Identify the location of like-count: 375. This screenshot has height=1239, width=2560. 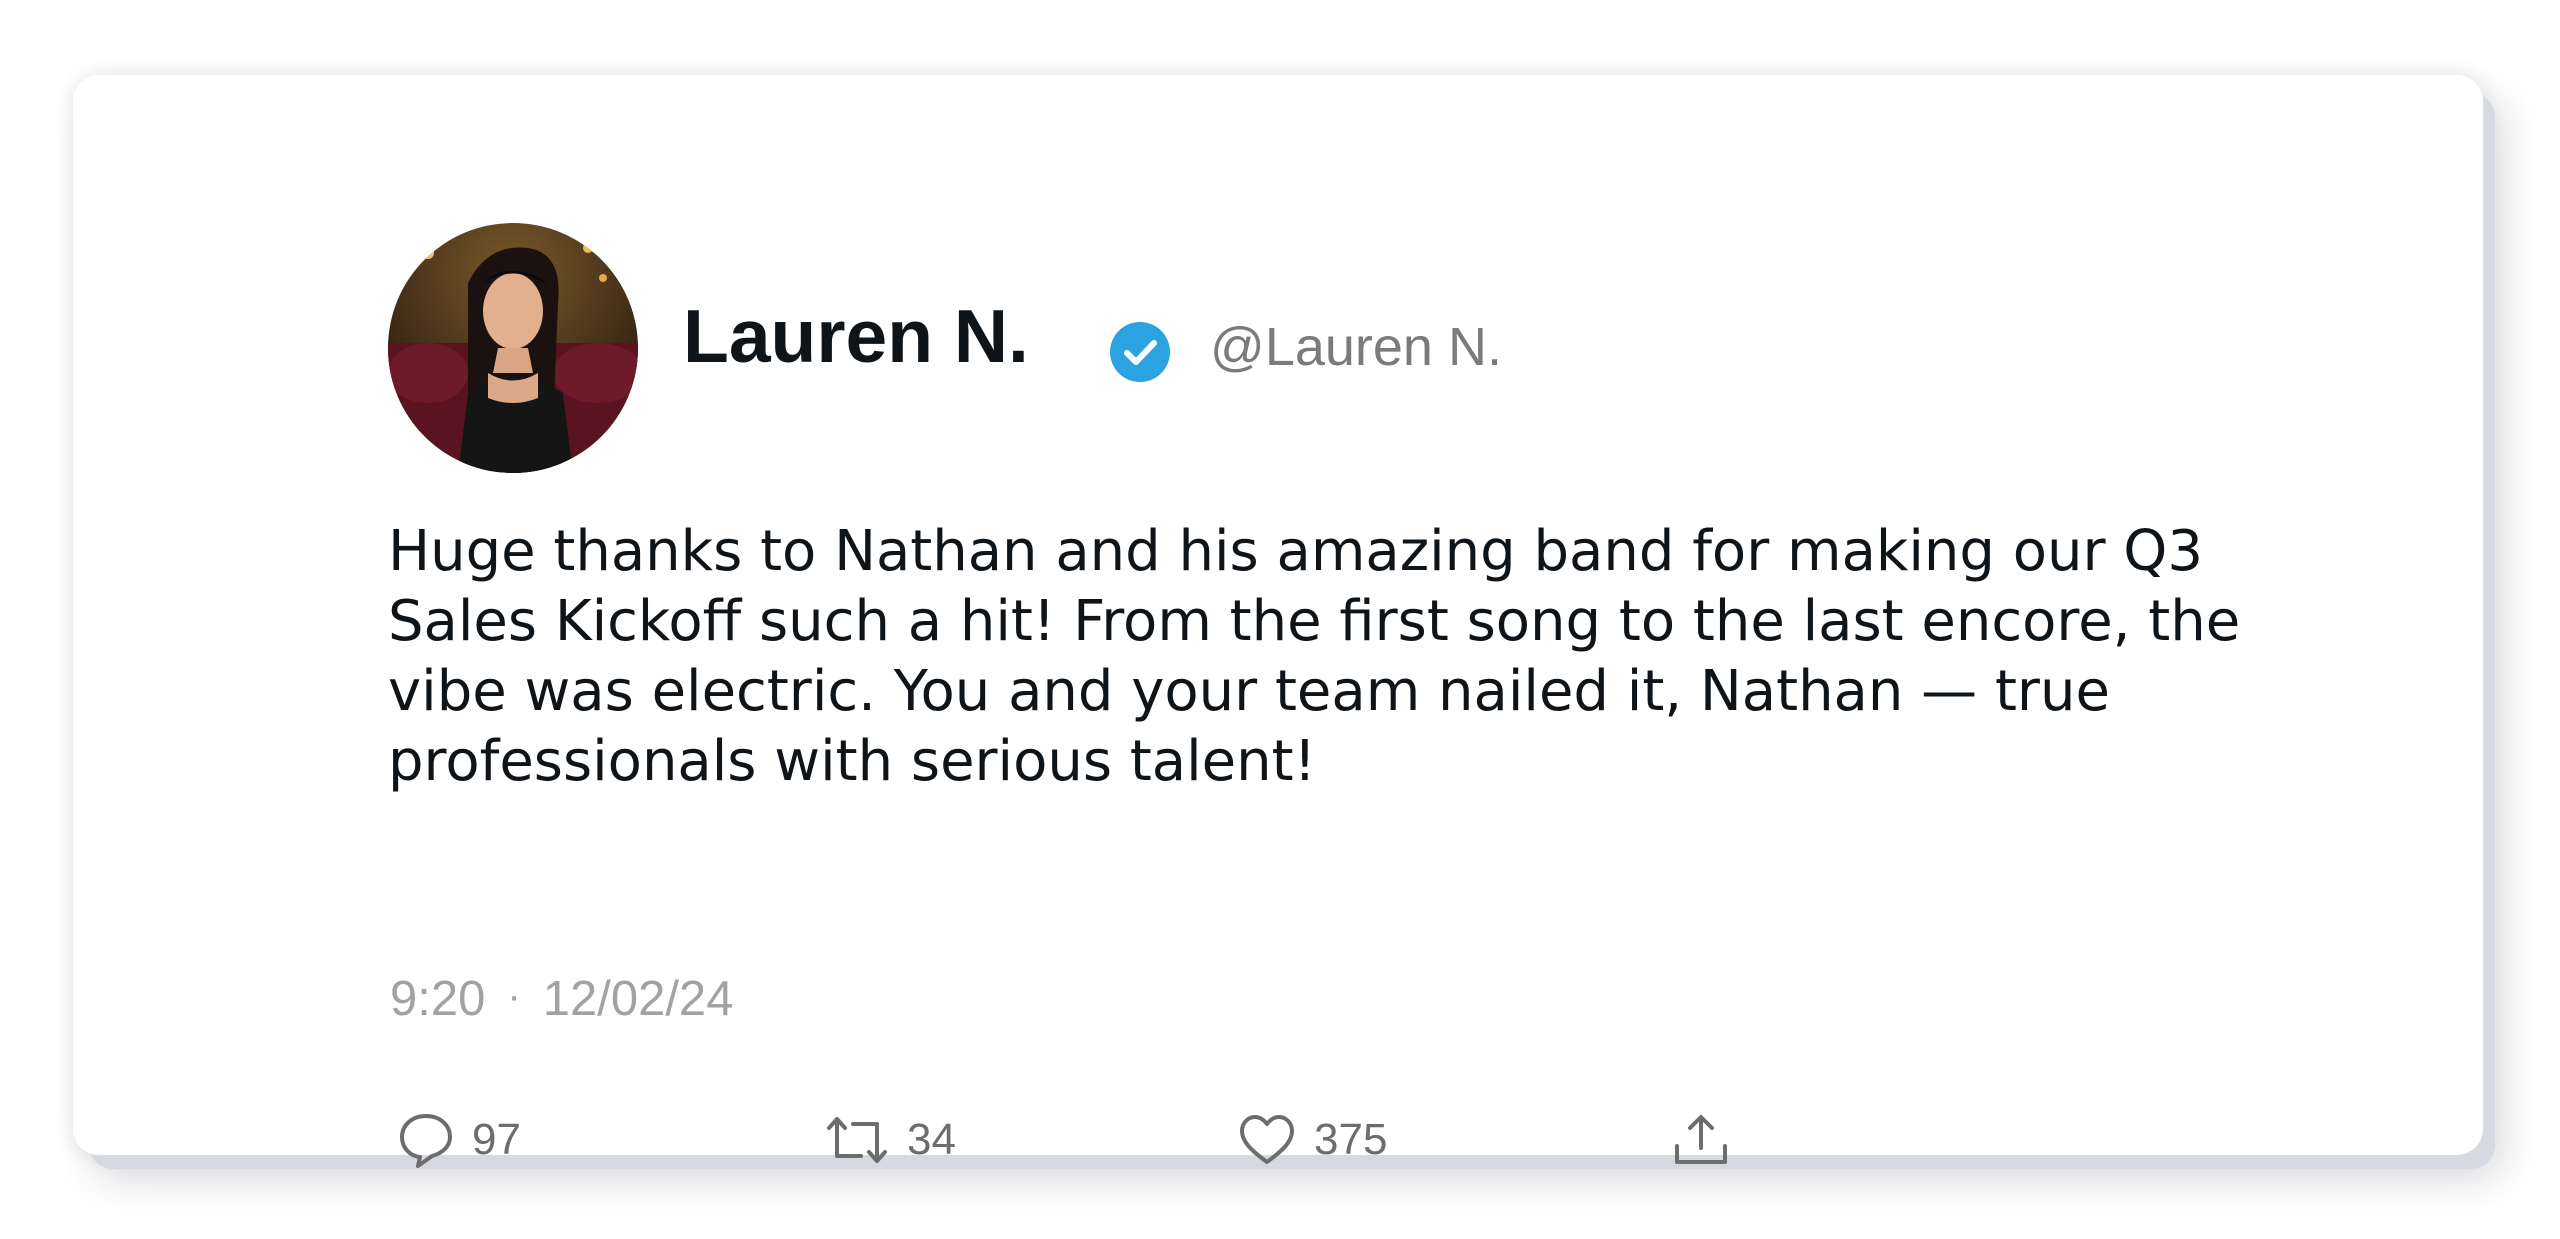
(1351, 1139).